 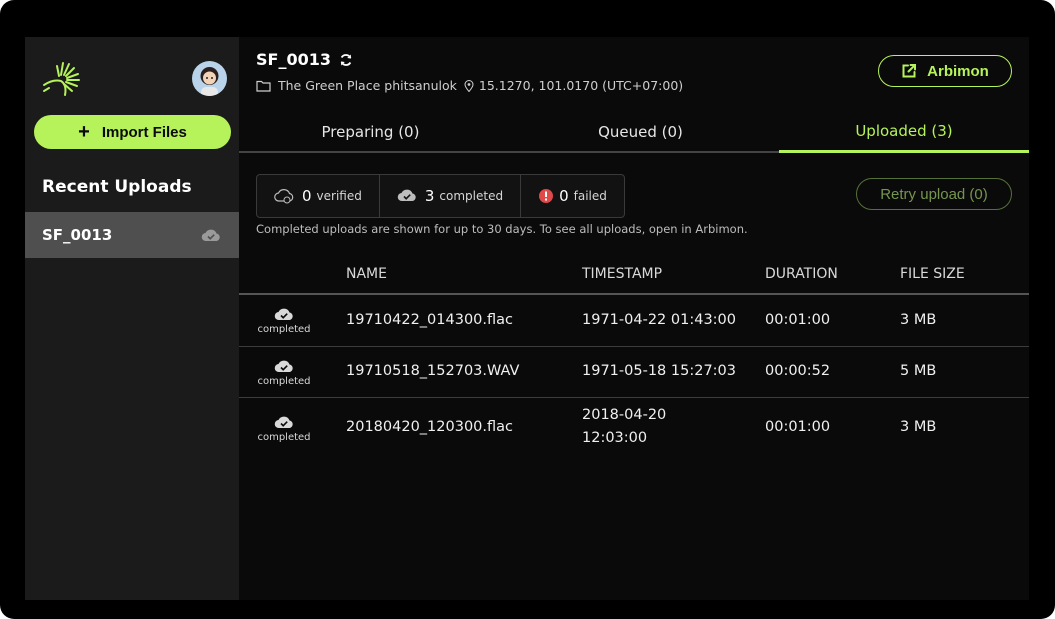 What do you see at coordinates (284, 196) in the screenshot?
I see `cloud-verified-icon` at bounding box center [284, 196].